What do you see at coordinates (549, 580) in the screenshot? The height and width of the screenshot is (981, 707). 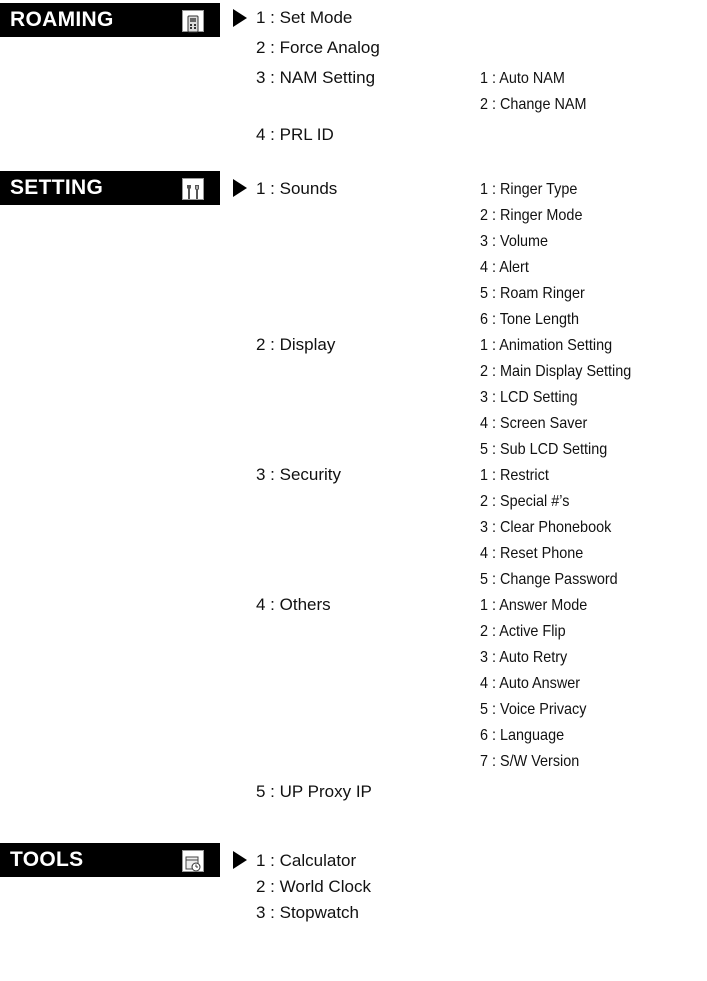 I see `submenu-item: 5 : Change Password` at bounding box center [549, 580].